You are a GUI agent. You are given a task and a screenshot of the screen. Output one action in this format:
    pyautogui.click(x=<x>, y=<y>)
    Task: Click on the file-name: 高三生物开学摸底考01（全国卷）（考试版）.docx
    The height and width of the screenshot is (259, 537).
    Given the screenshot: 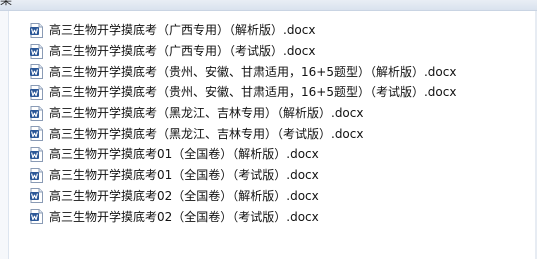 What is the action you would take?
    pyautogui.click(x=184, y=175)
    